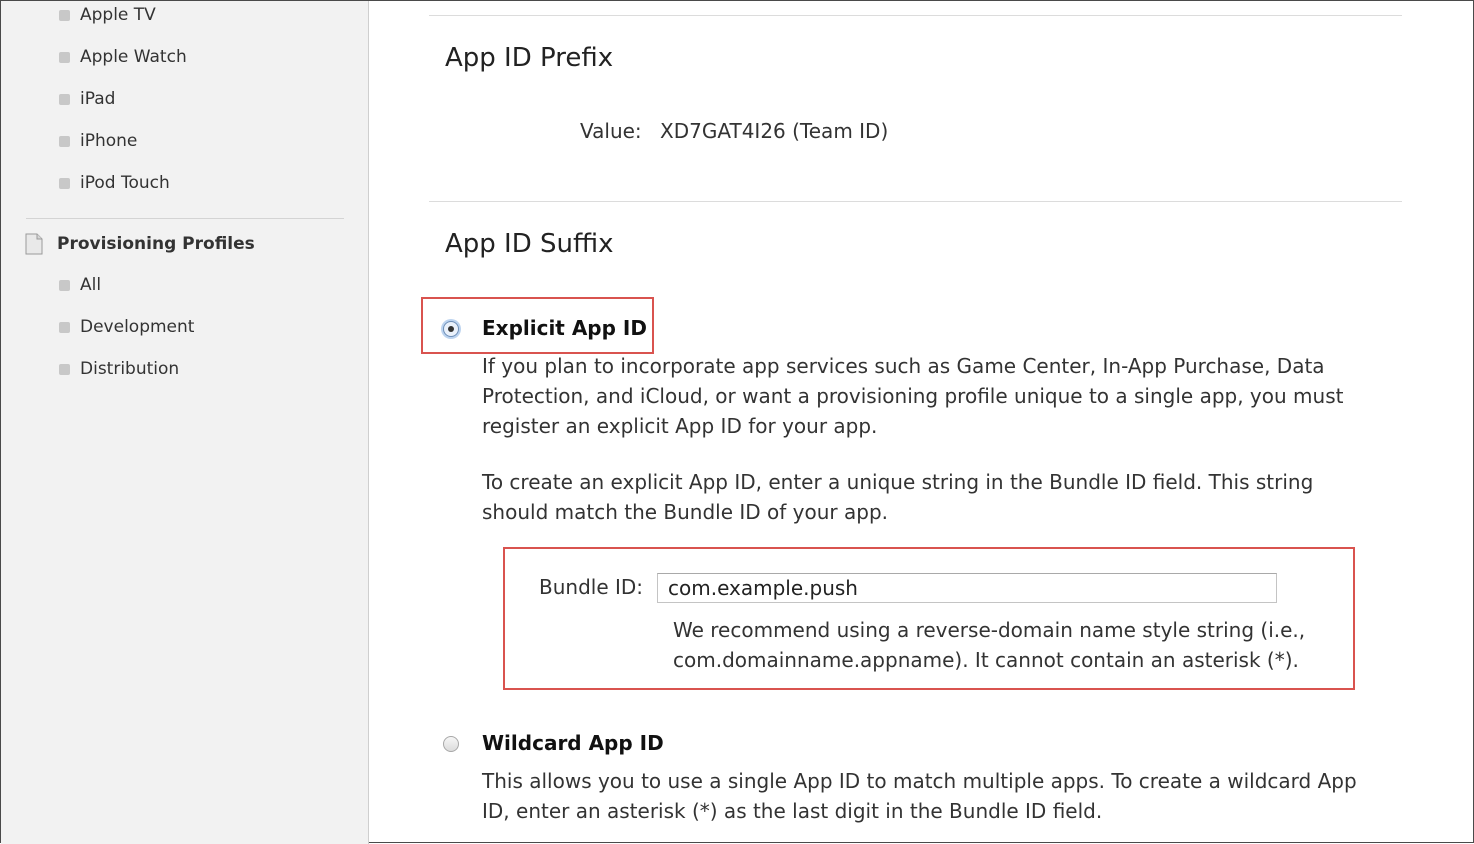 This screenshot has width=1474, height=844. Describe the element at coordinates (529, 58) in the screenshot. I see `app-id-prefix-heading: App ID Prefix` at that location.